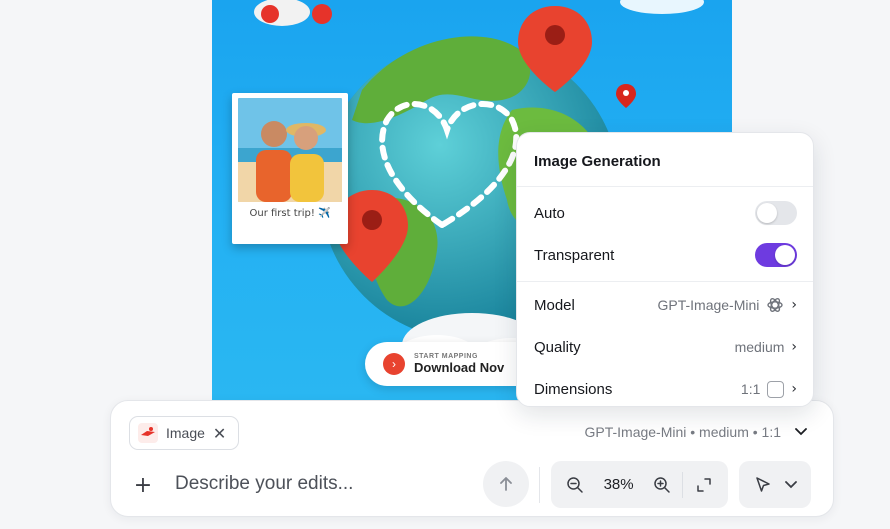  What do you see at coordinates (665, 213) in the screenshot?
I see `auto-row: Auto` at bounding box center [665, 213].